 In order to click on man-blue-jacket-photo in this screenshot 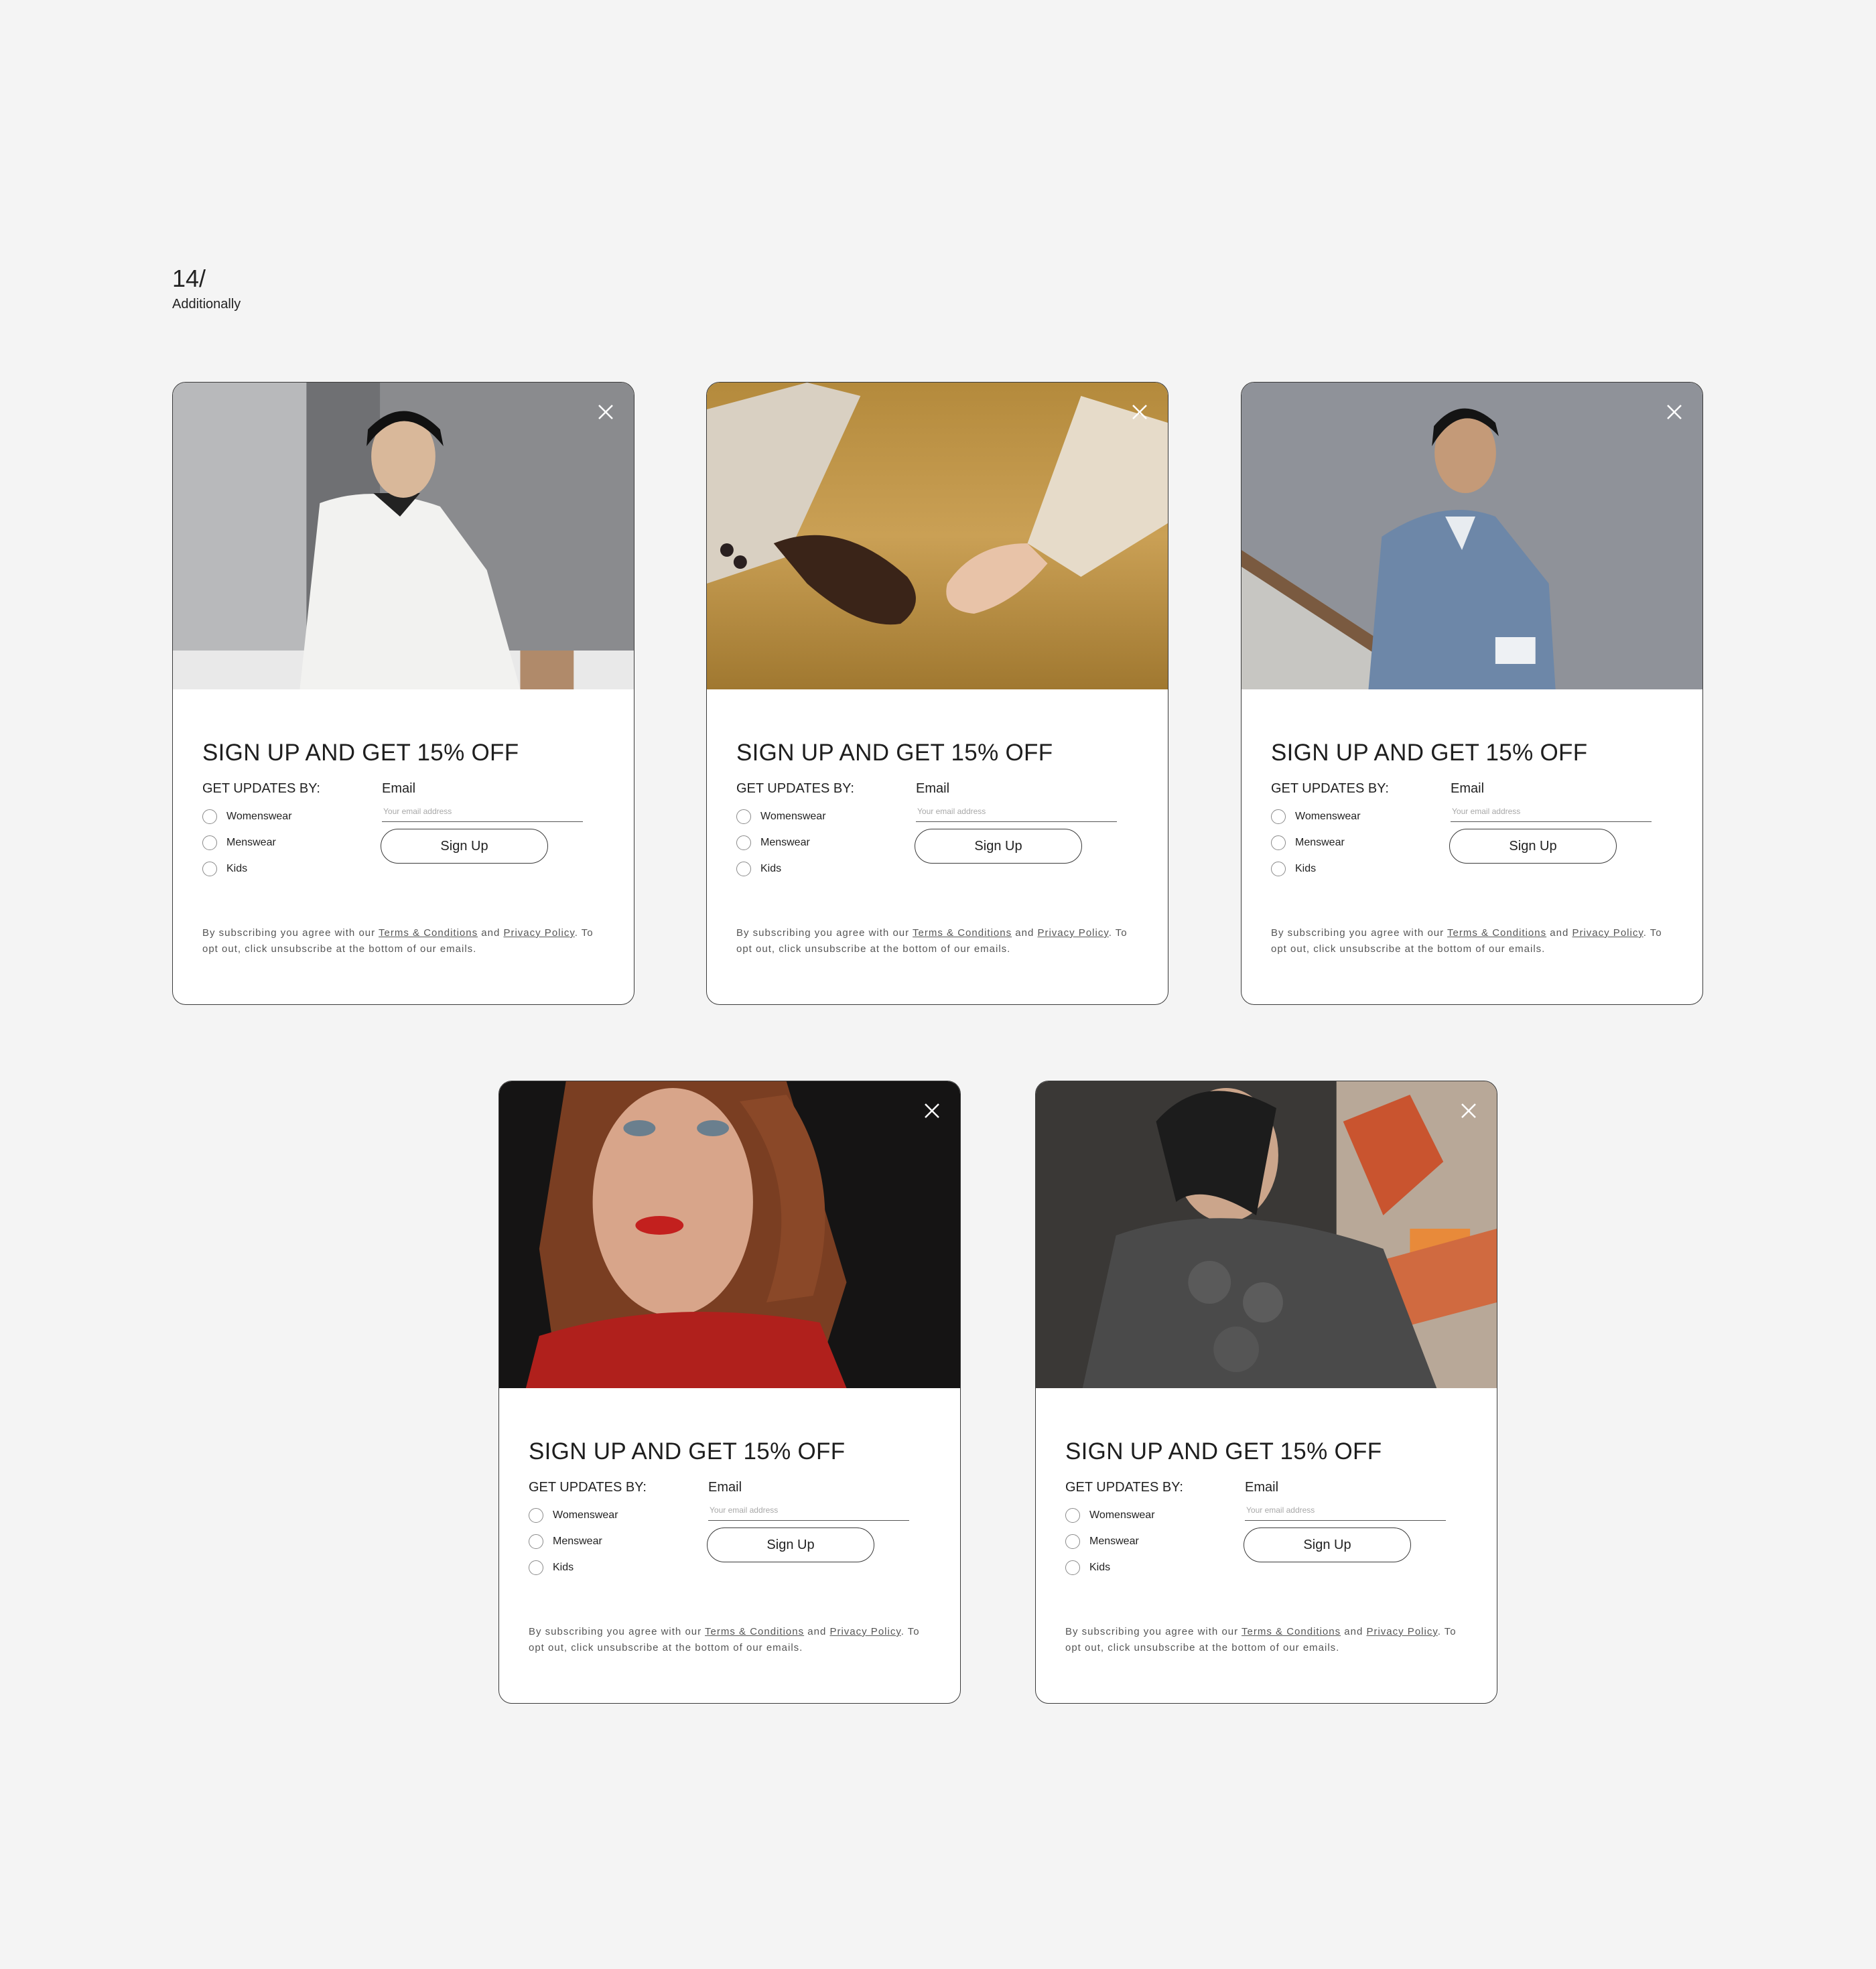, I will do `click(1472, 536)`.